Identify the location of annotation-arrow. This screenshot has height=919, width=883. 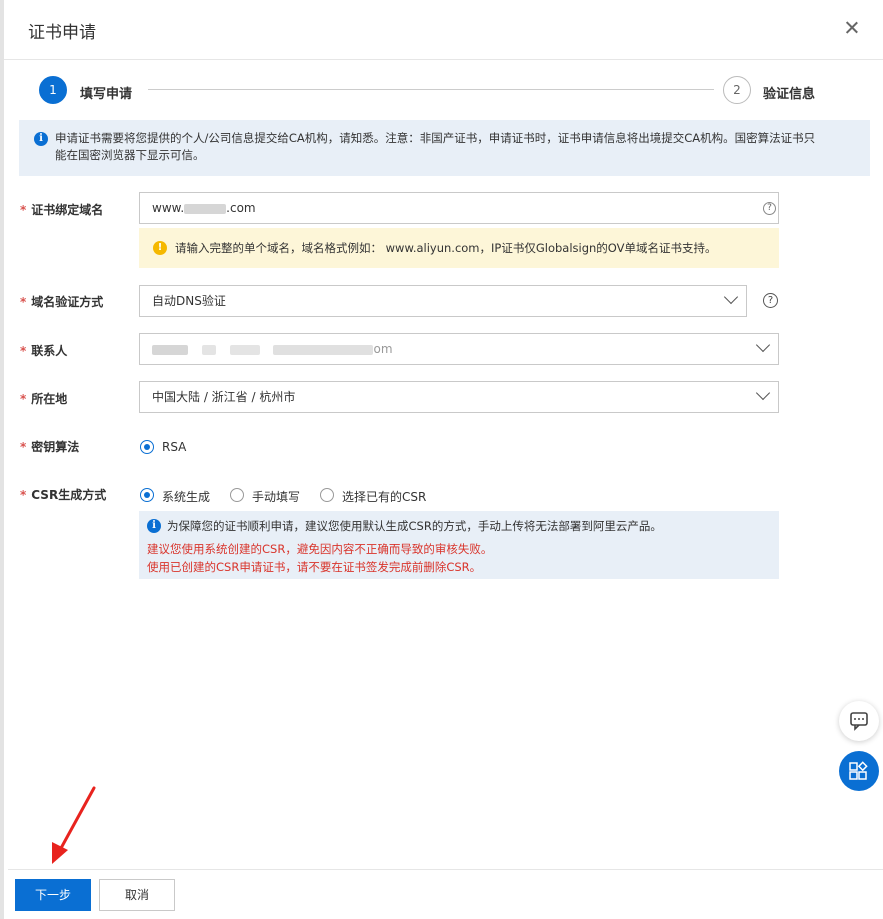
(74, 825).